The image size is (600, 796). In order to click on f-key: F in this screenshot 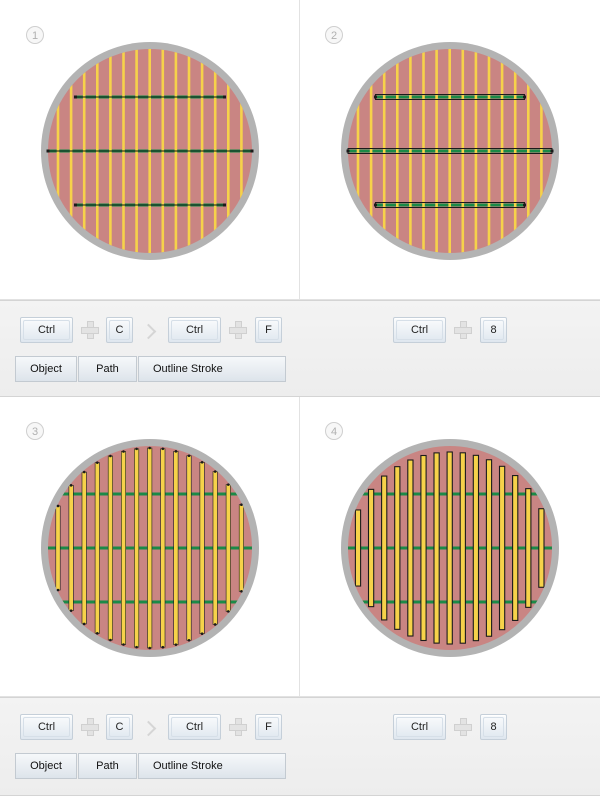, I will do `click(268, 330)`.